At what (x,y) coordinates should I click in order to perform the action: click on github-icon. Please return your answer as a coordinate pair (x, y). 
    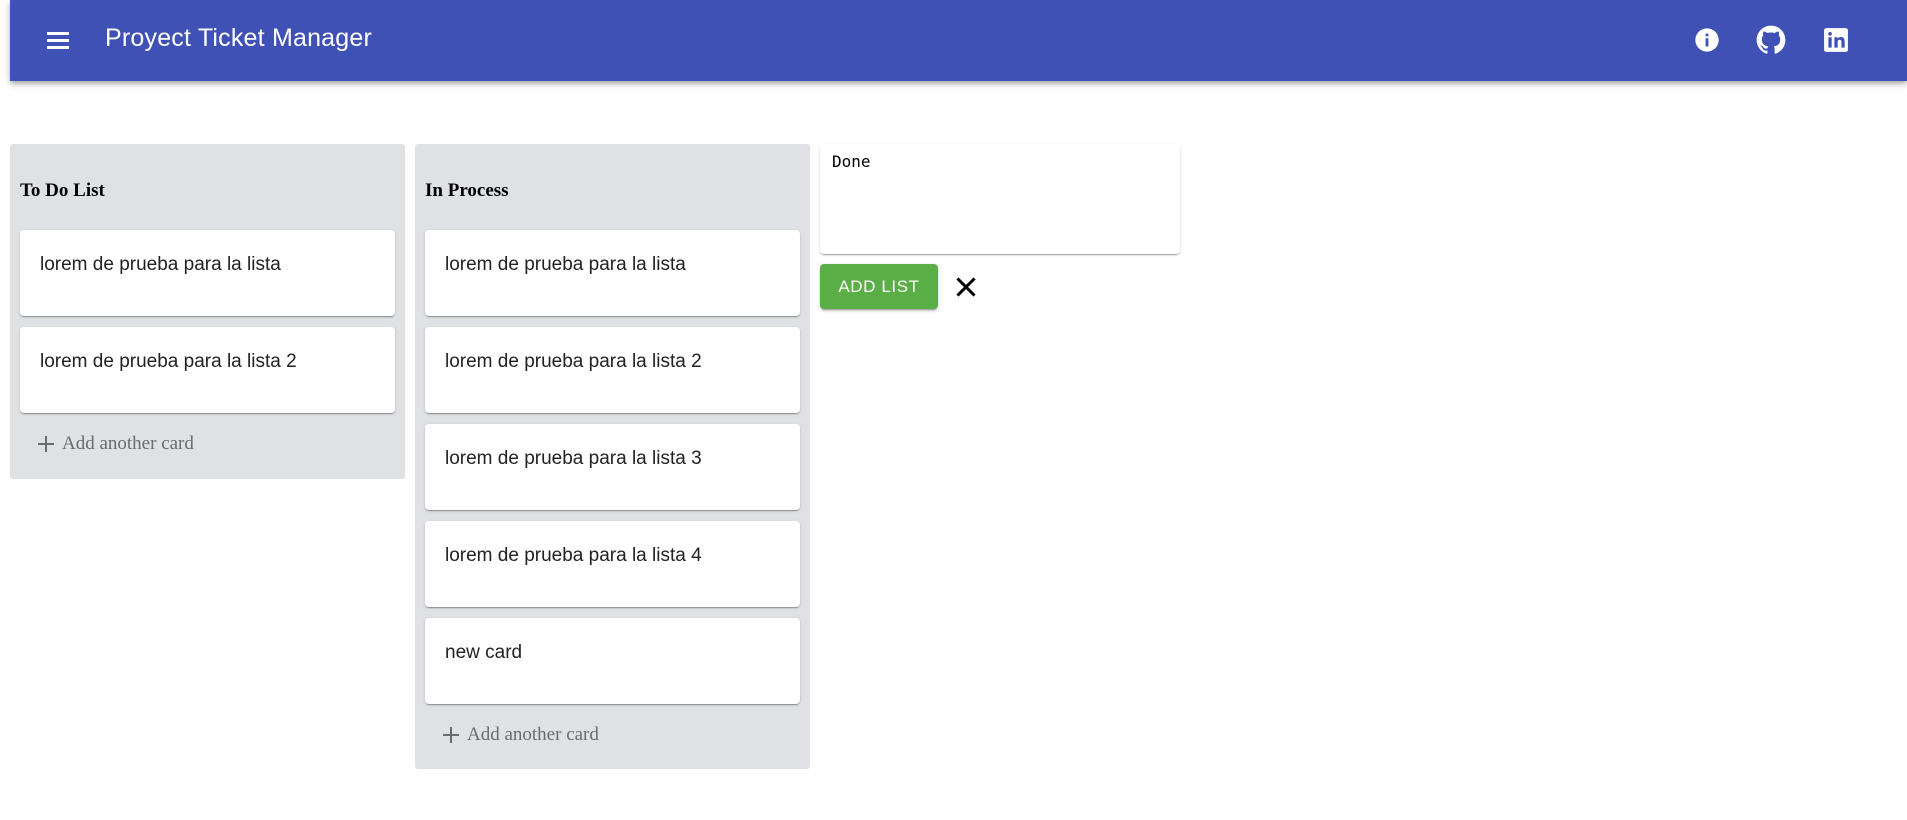
    Looking at the image, I should click on (1771, 39).